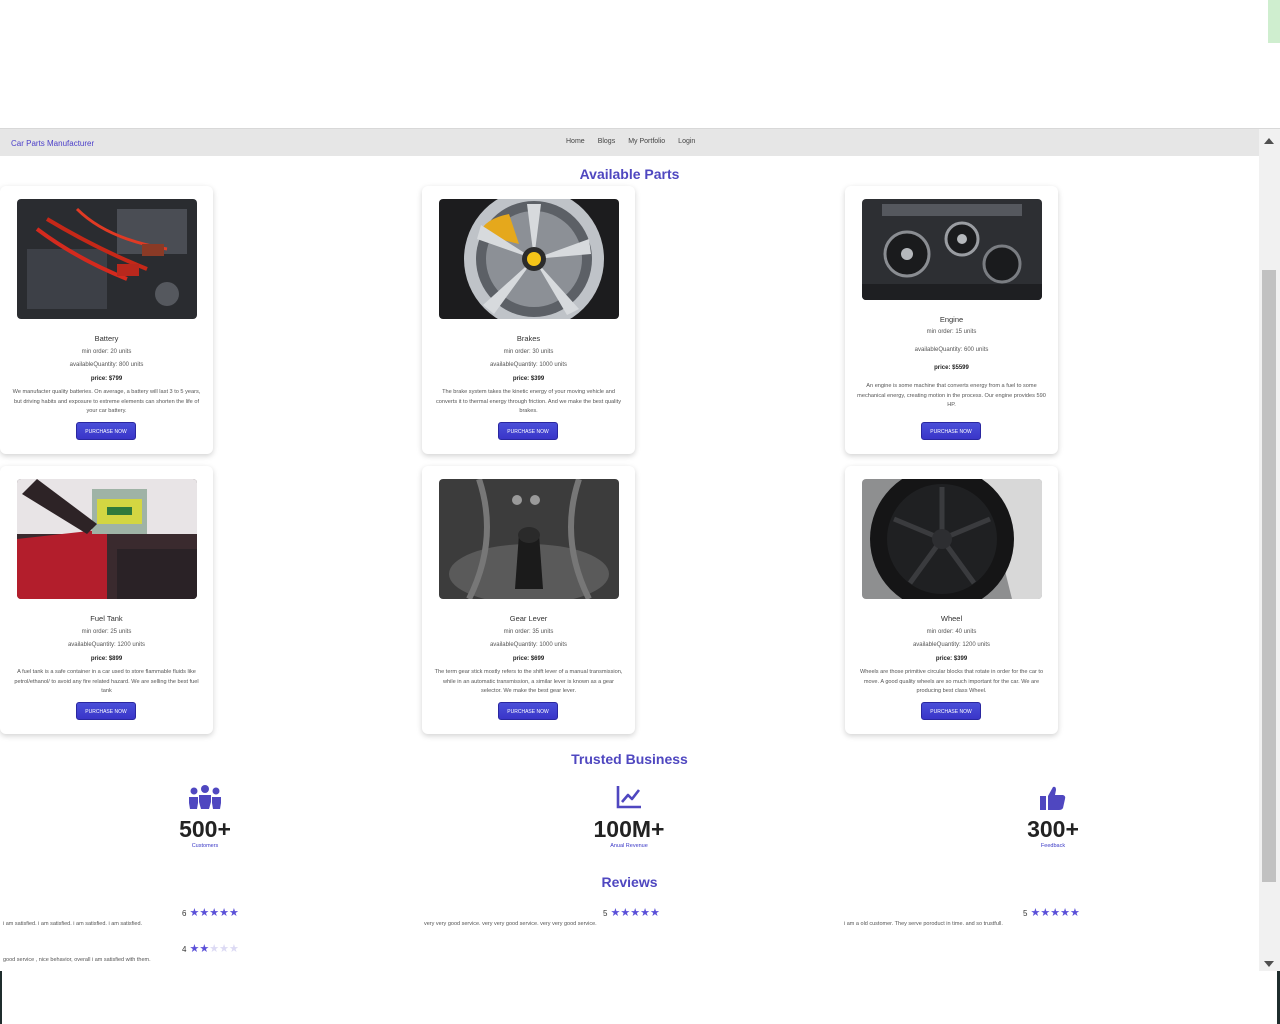 The width and height of the screenshot is (1280, 1024). I want to click on available-parts-title: Available Parts, so click(629, 174).